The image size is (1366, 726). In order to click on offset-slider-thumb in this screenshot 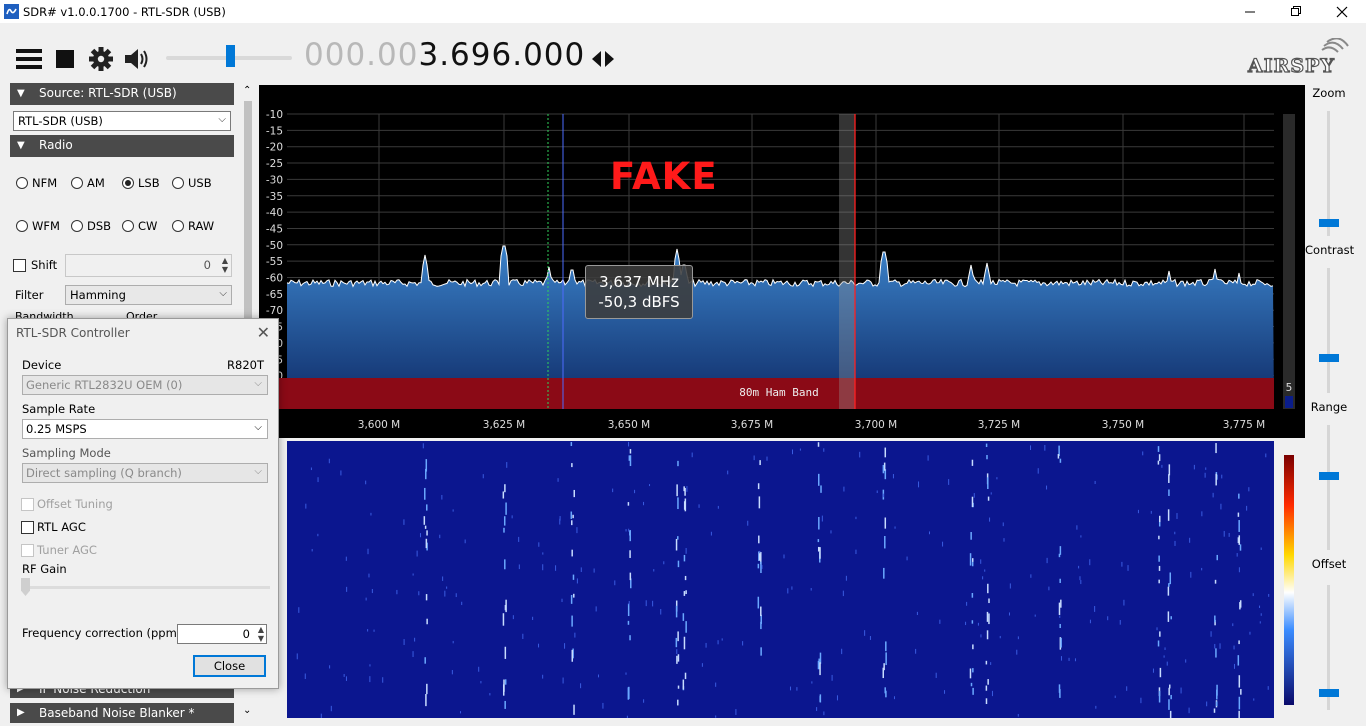, I will do `click(1329, 693)`.